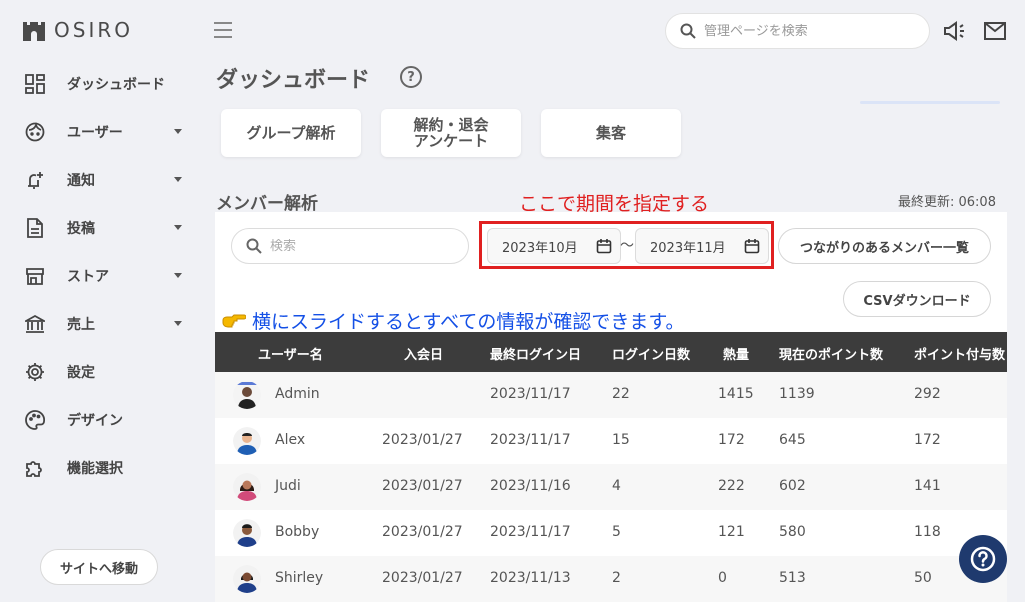 This screenshot has width=1025, height=602. Describe the element at coordinates (611, 579) in the screenshot. I see `table-row: Shirley 2023/01/27 2023/11/13 2 0 513 50` at that location.